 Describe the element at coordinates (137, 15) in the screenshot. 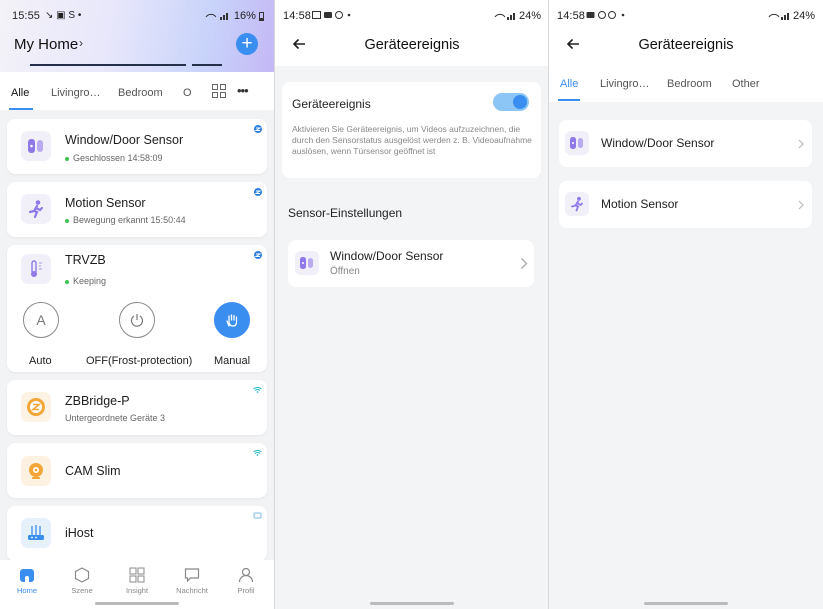

I see `status-bar: 15:55 ↘ ▣ S • 16%` at that location.